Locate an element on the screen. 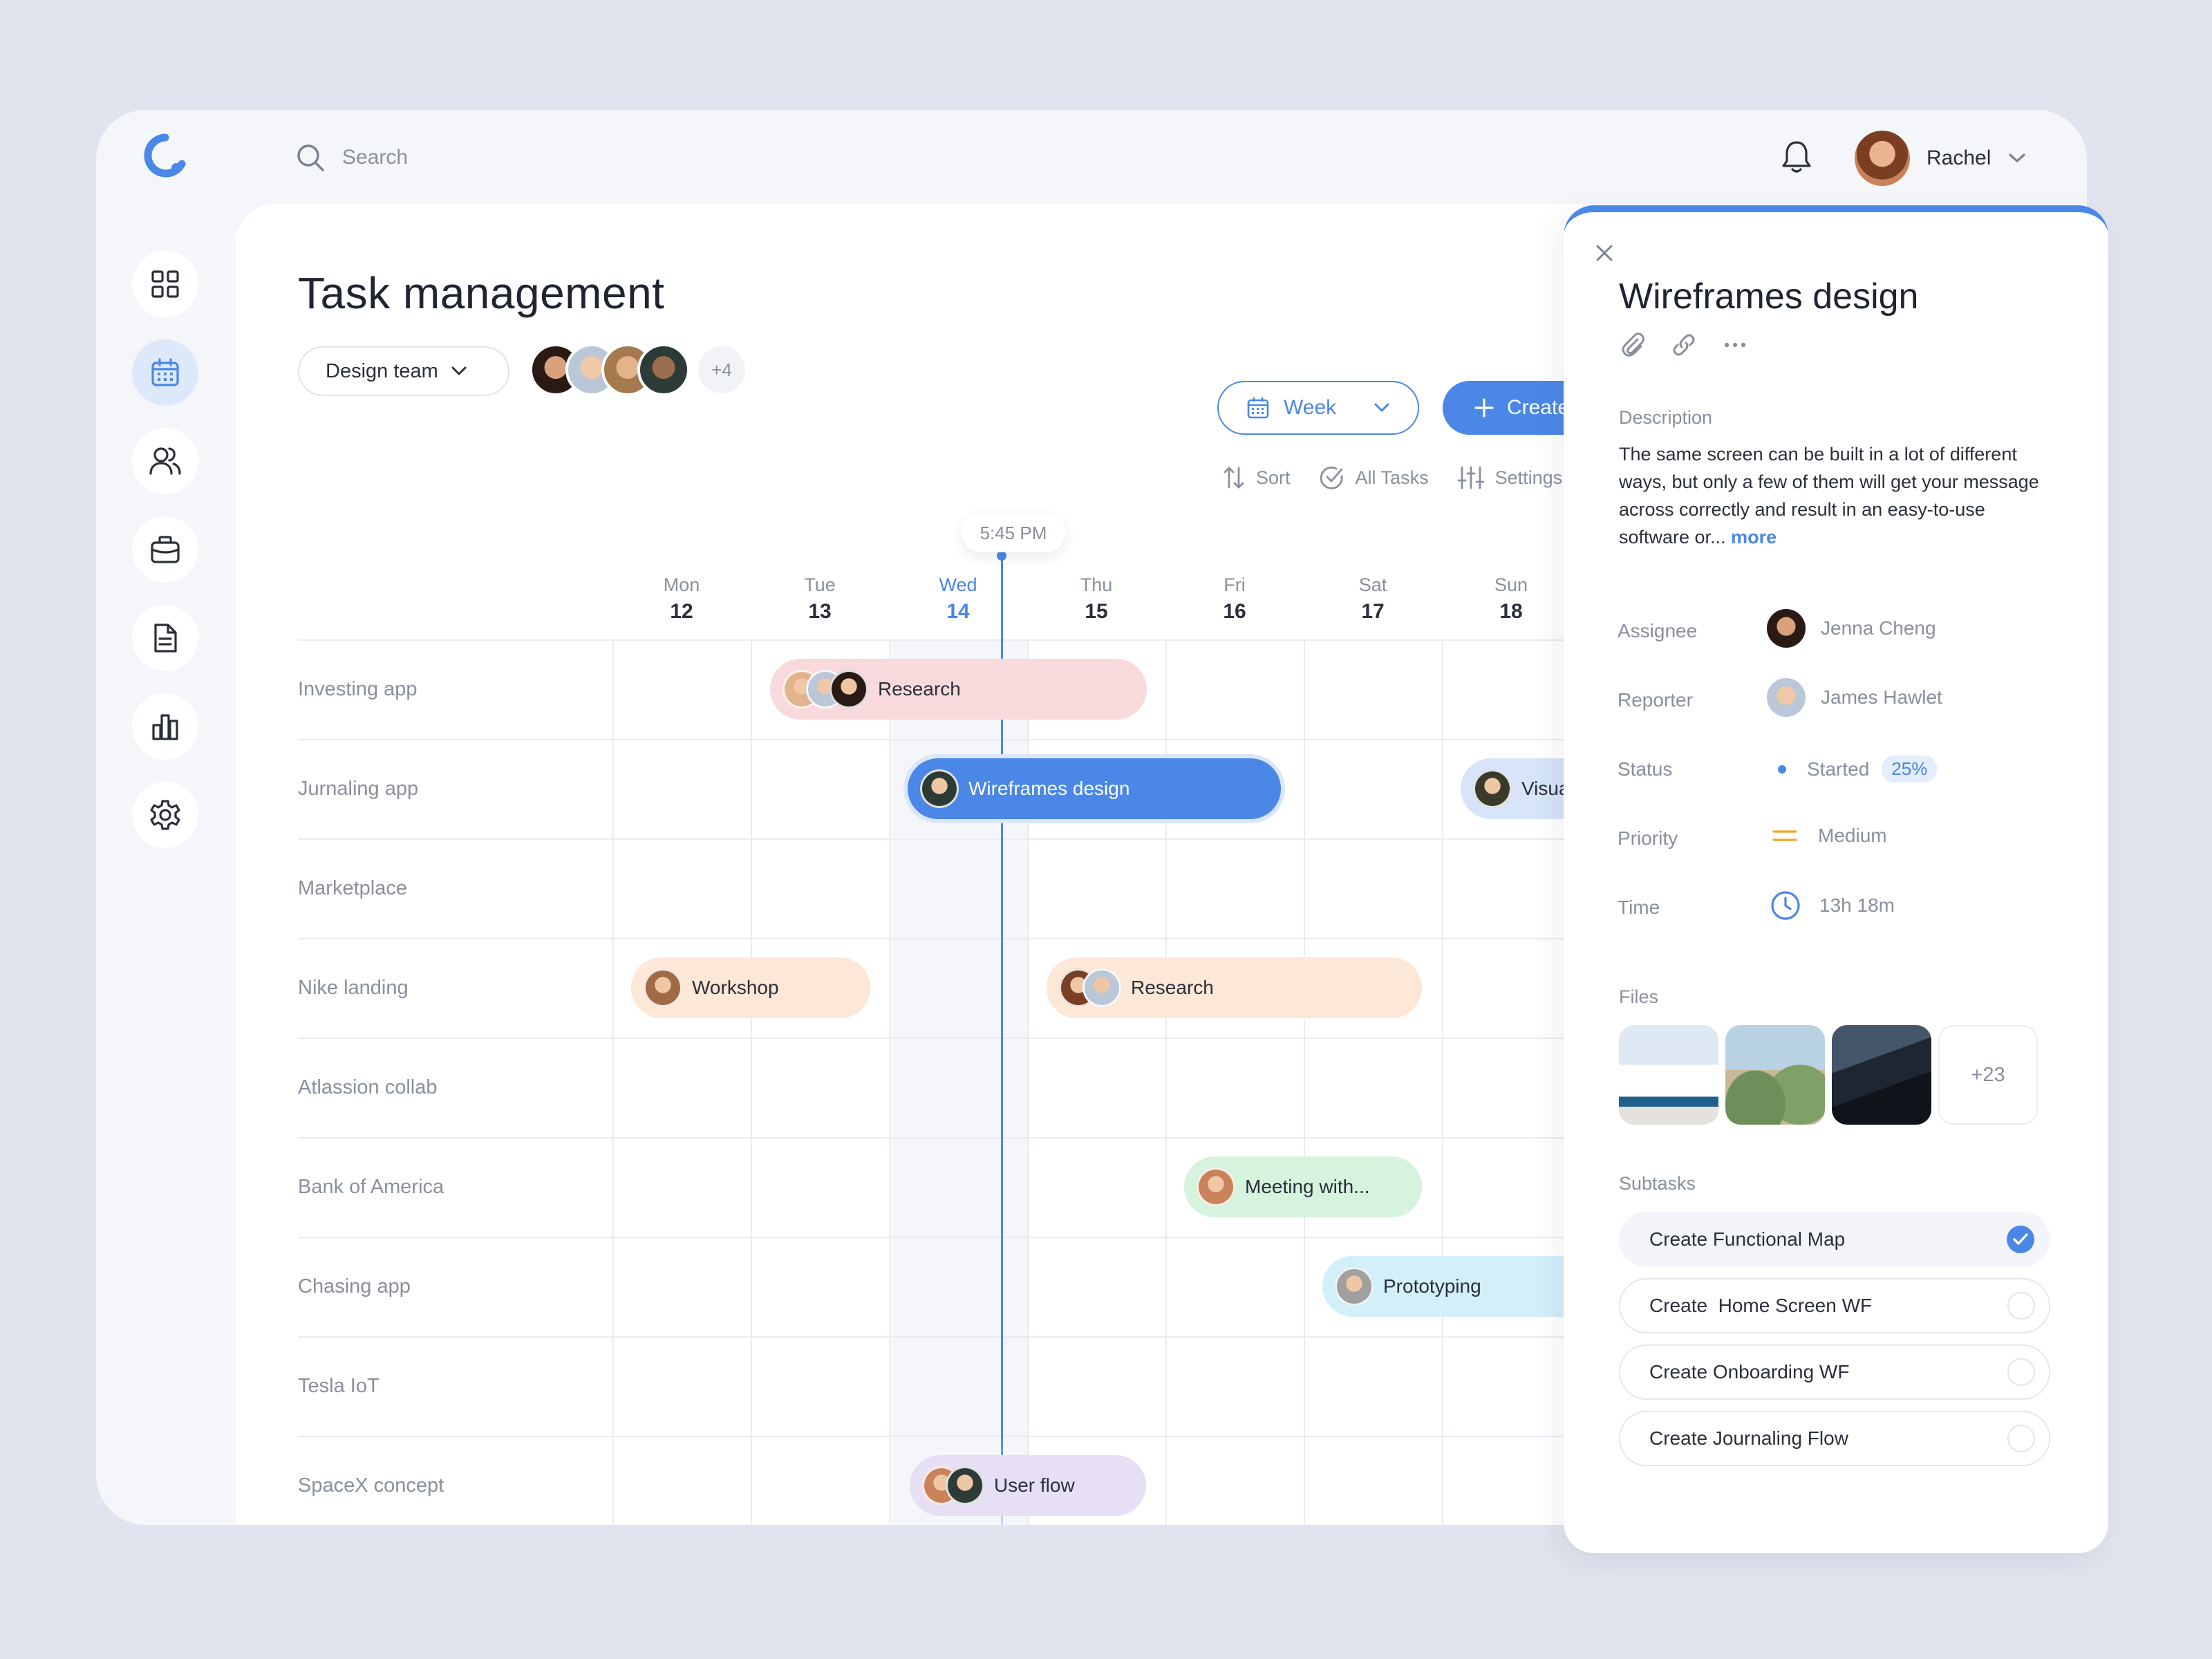  page-title: Task management is located at coordinates (481, 293).